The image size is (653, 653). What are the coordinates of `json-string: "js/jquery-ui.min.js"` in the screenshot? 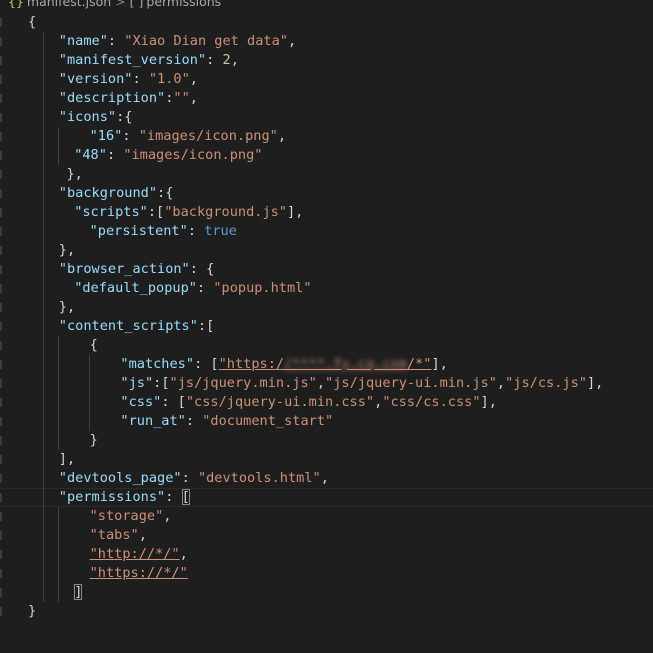 It's located at (411, 383).